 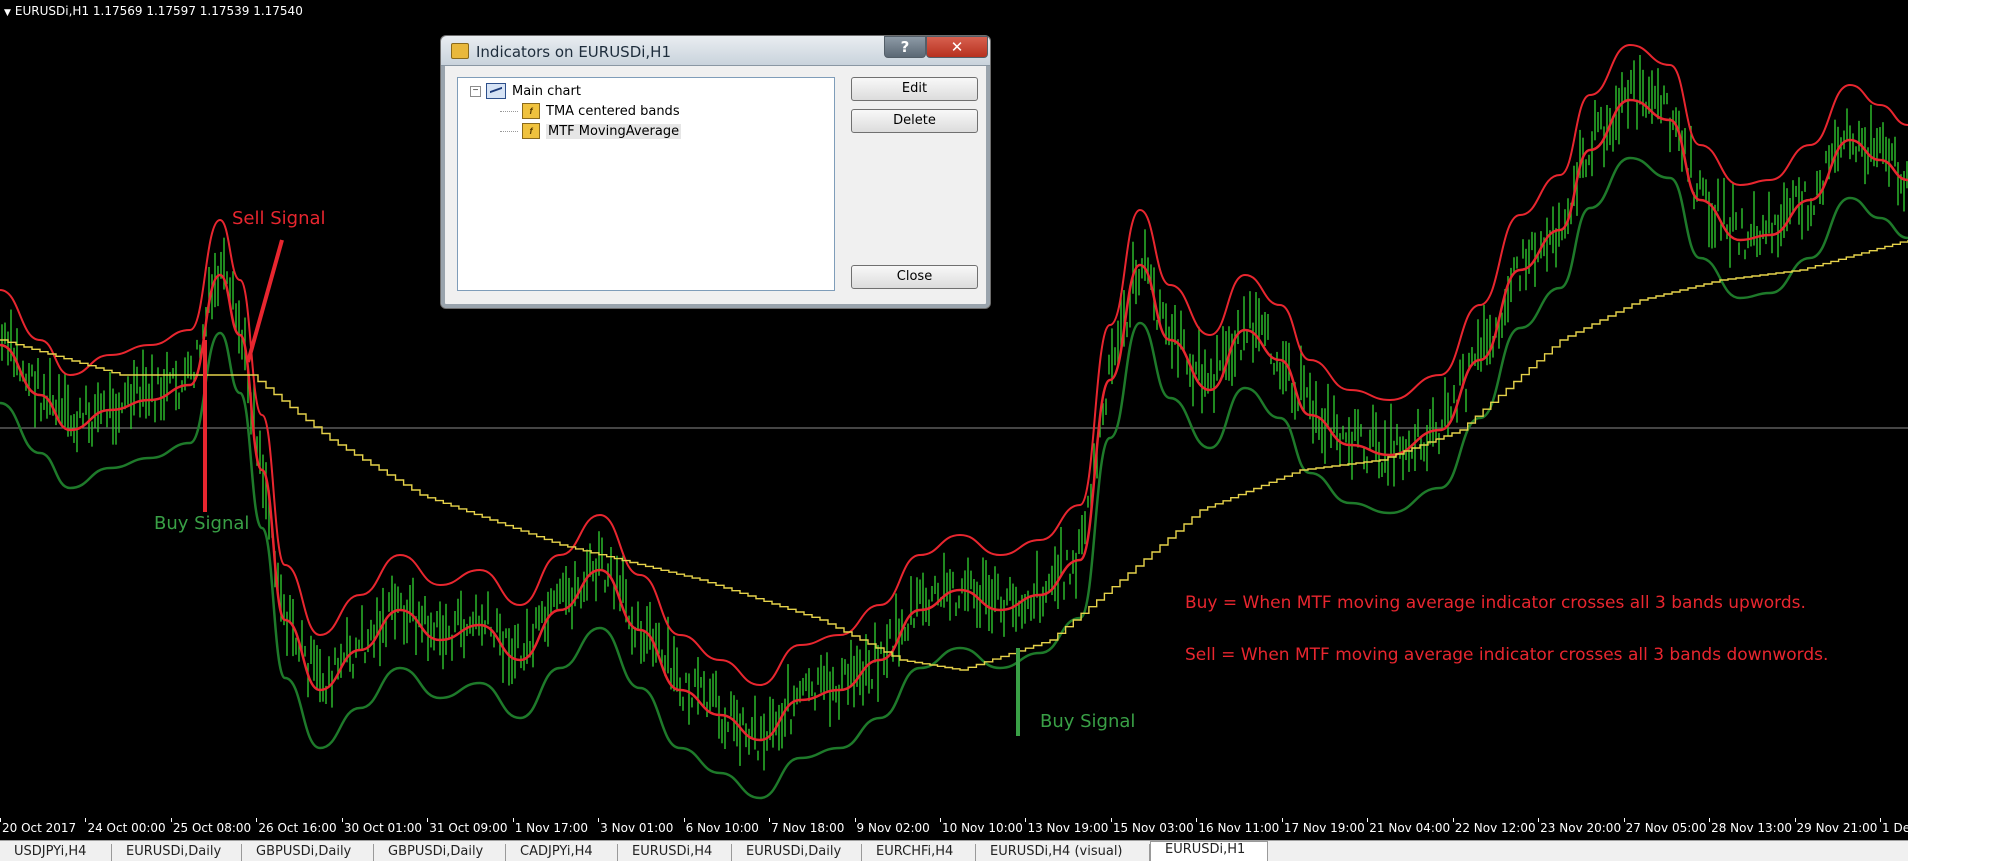 What do you see at coordinates (1751, 828) in the screenshot?
I see `time-tick-label: 28 Nov 13:00` at bounding box center [1751, 828].